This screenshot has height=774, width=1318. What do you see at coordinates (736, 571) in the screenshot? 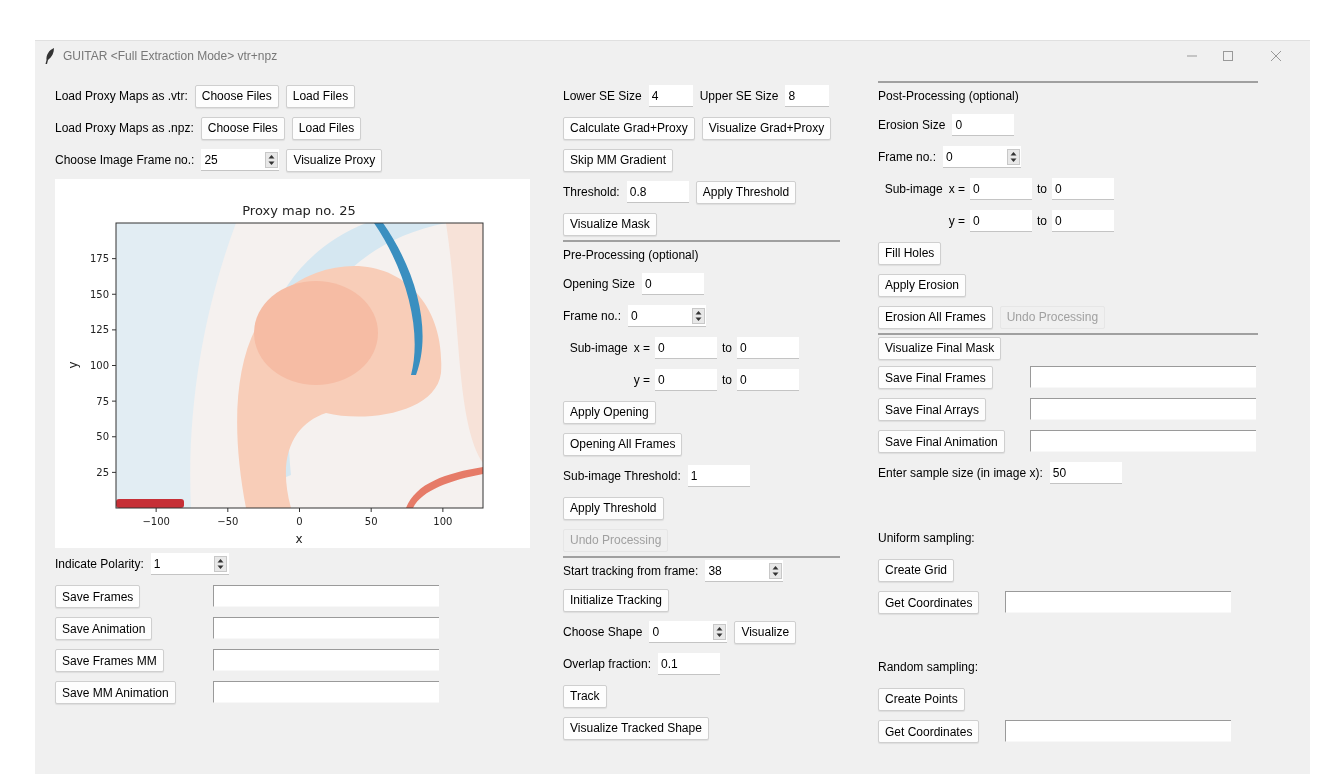
I see `spin-box: 38` at bounding box center [736, 571].